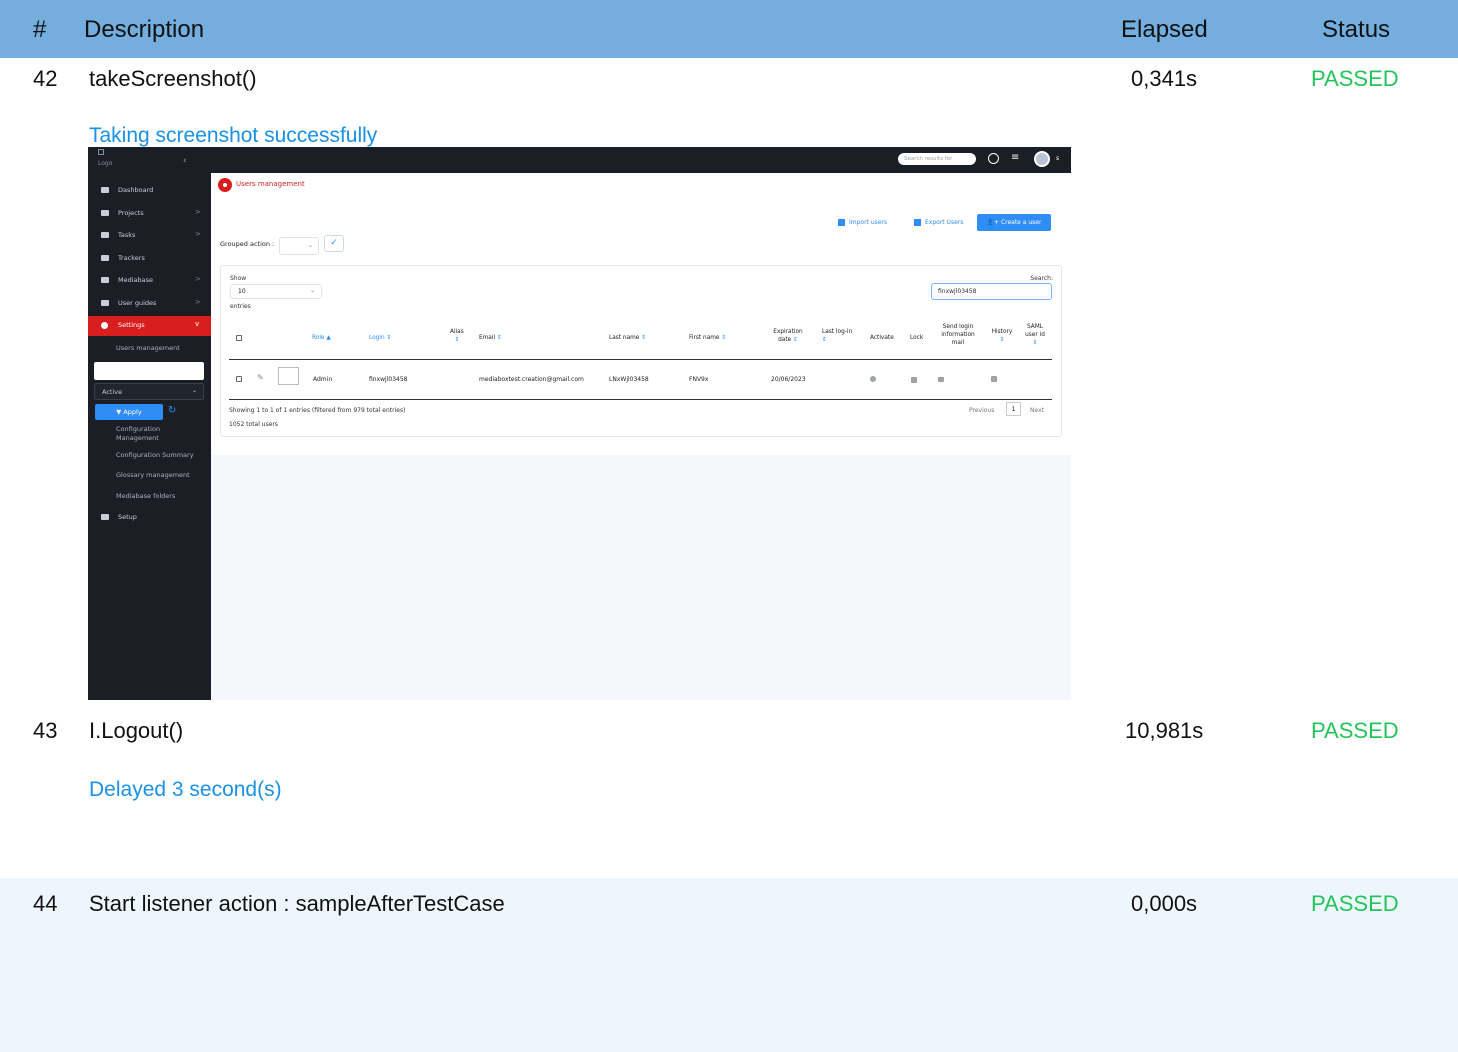 The width and height of the screenshot is (1458, 1052). What do you see at coordinates (994, 379) in the screenshot?
I see `history-icon` at bounding box center [994, 379].